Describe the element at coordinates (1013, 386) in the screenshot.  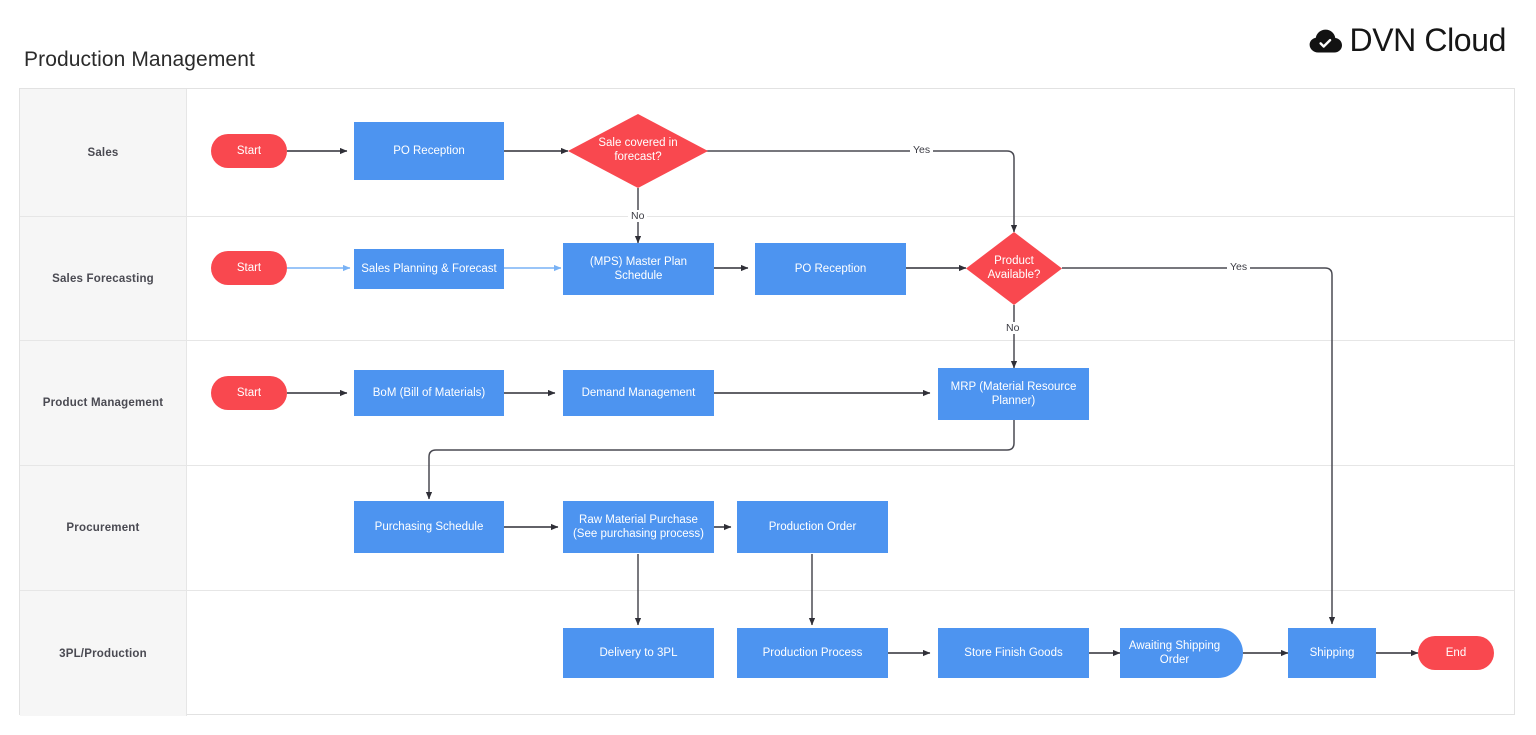
I see `node-label-line1: MRP (Material Resource` at that location.